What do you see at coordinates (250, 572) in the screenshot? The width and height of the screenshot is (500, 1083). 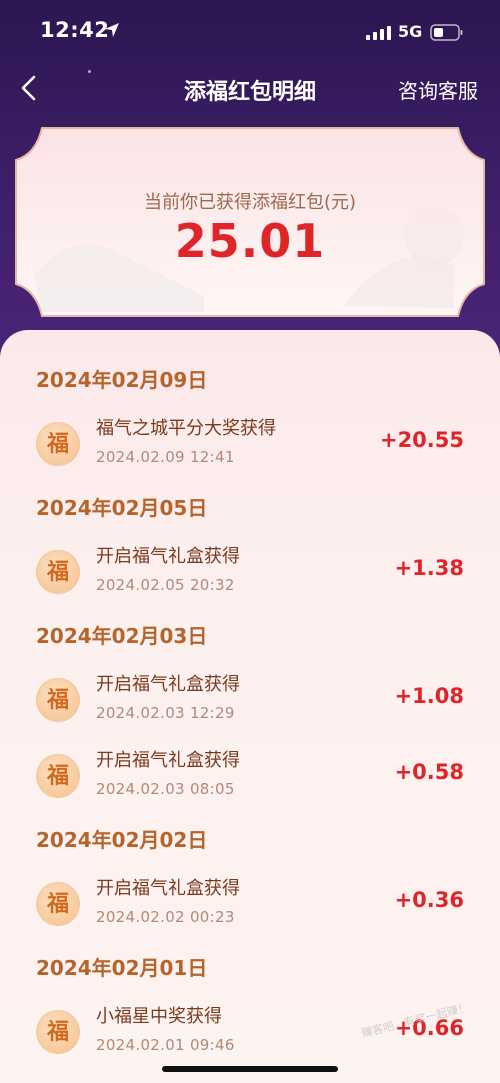 I see `list-item: 福 开启福气礼盒获得 2024.02.05 20:32 +1.38` at bounding box center [250, 572].